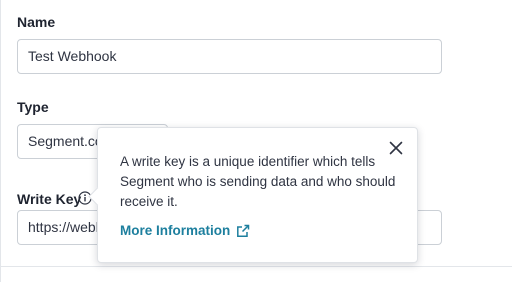 The image size is (512, 282). Describe the element at coordinates (256, 266) in the screenshot. I see `section-divider` at that location.